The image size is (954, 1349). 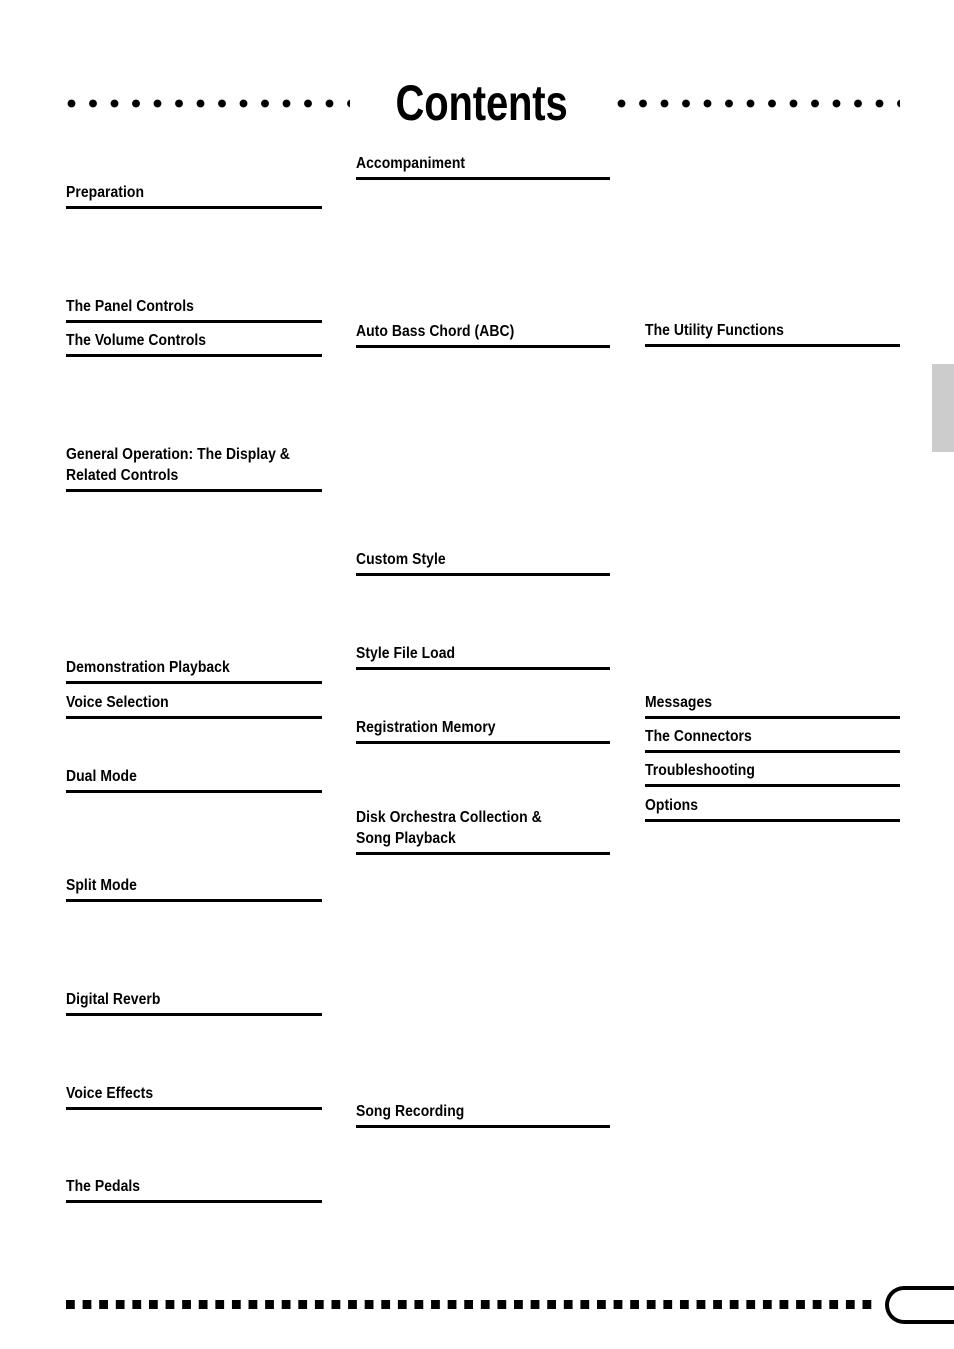 What do you see at coordinates (483, 656) in the screenshot?
I see `toc-entry: Style File Load` at bounding box center [483, 656].